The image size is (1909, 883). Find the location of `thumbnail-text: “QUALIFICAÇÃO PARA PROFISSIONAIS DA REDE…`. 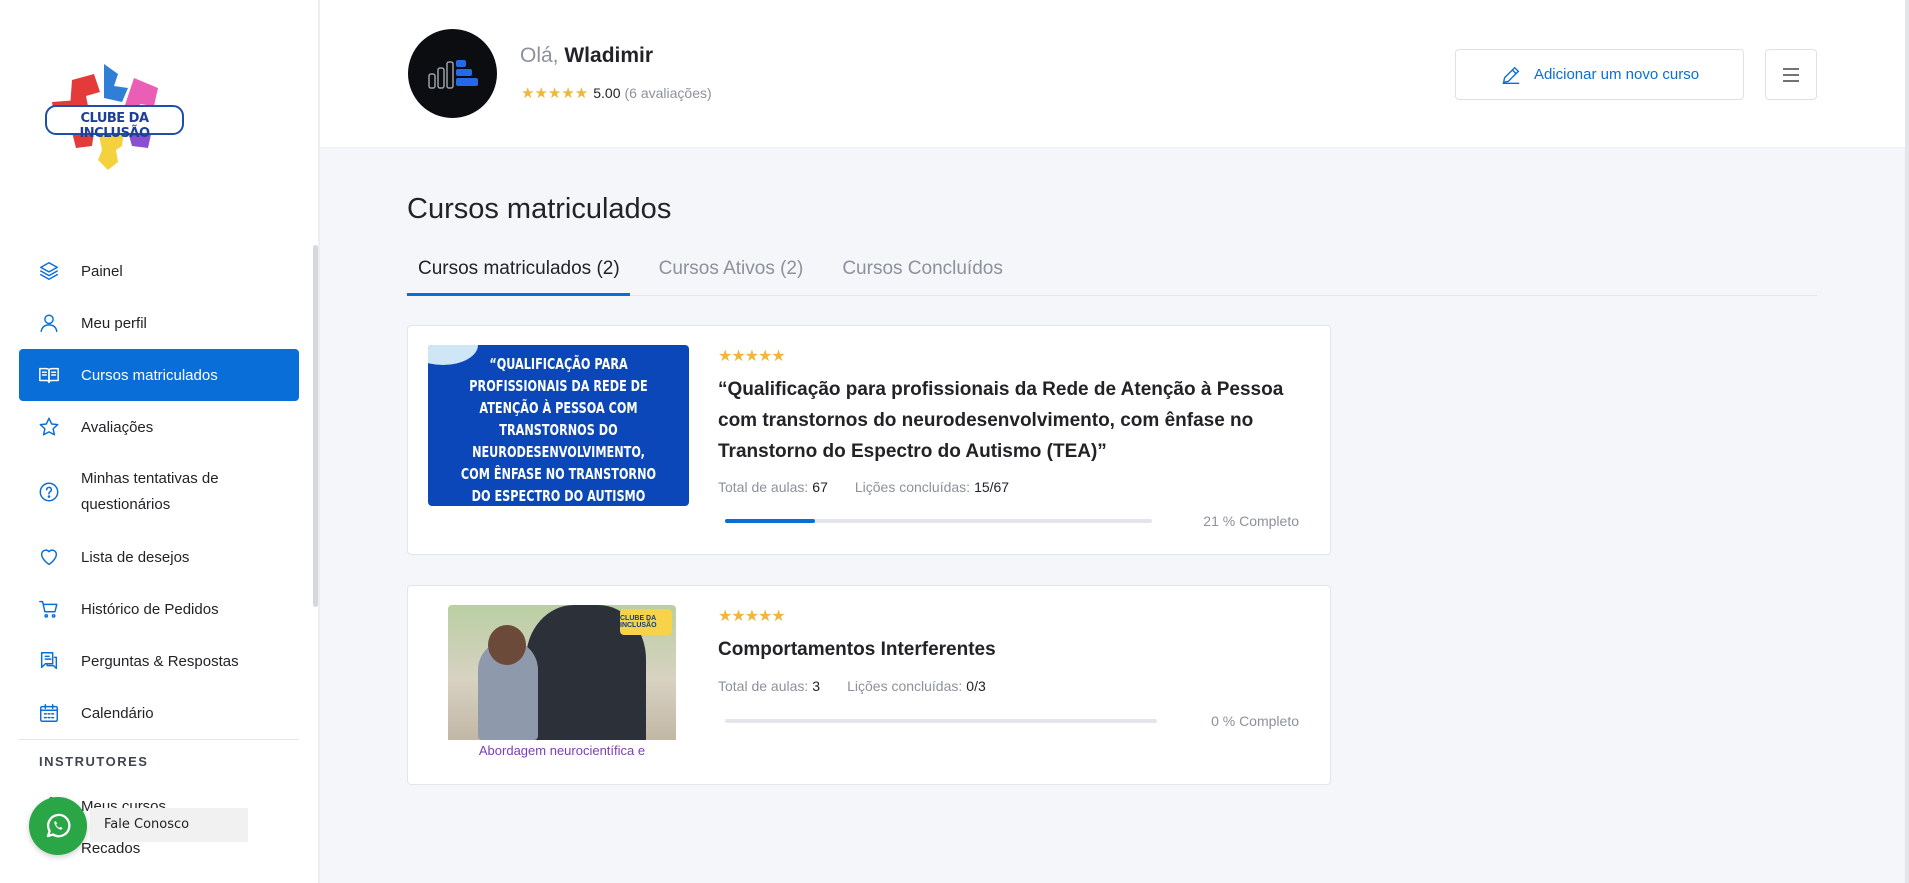

thumbnail-text: “QUALIFICAÇÃO PARA PROFISSIONAIS DA REDE… is located at coordinates (558, 430).